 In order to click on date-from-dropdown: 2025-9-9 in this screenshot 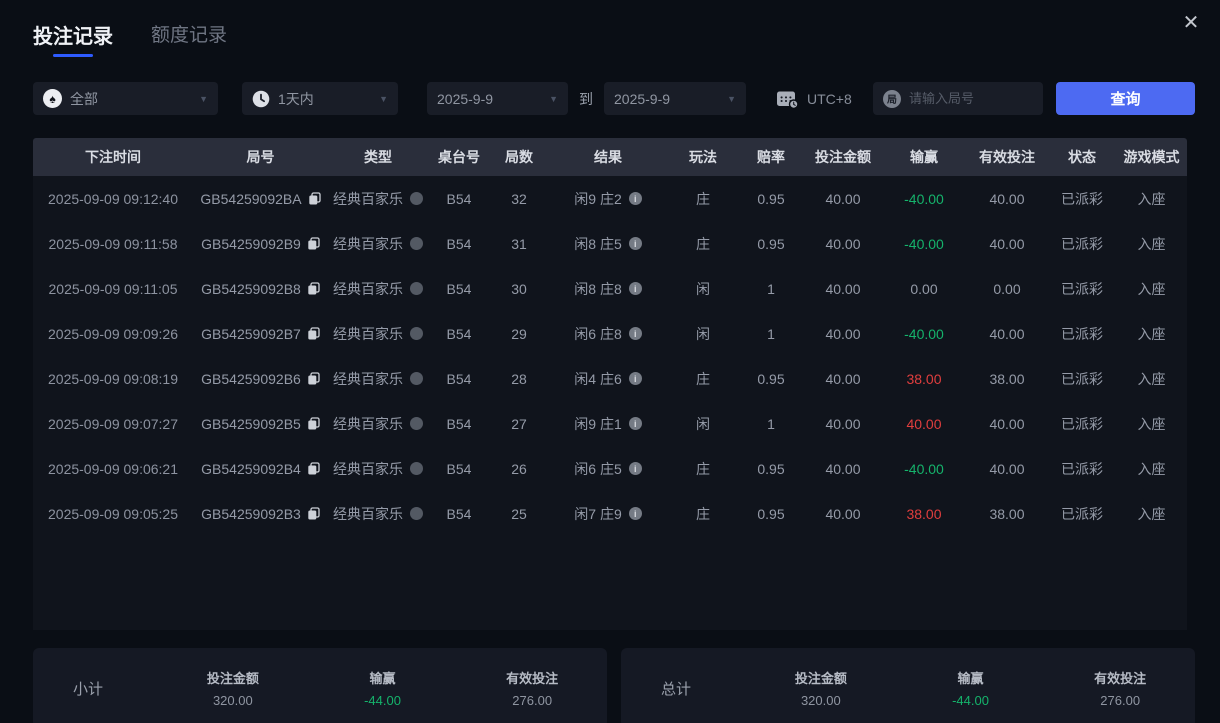, I will do `click(497, 98)`.